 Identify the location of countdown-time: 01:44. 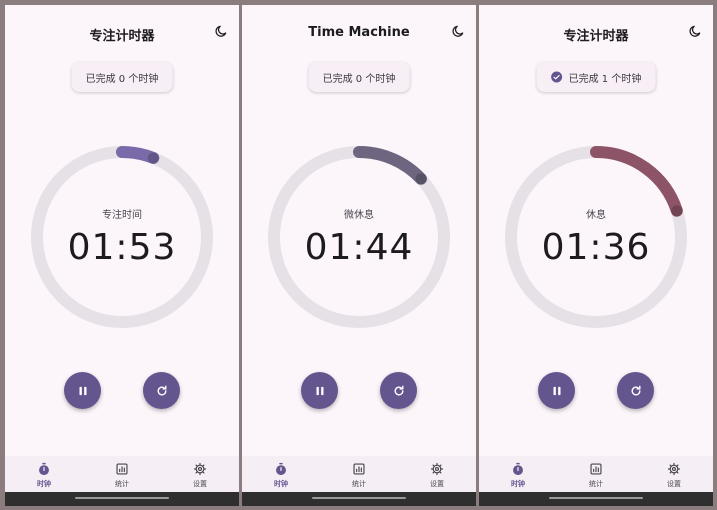
(359, 247).